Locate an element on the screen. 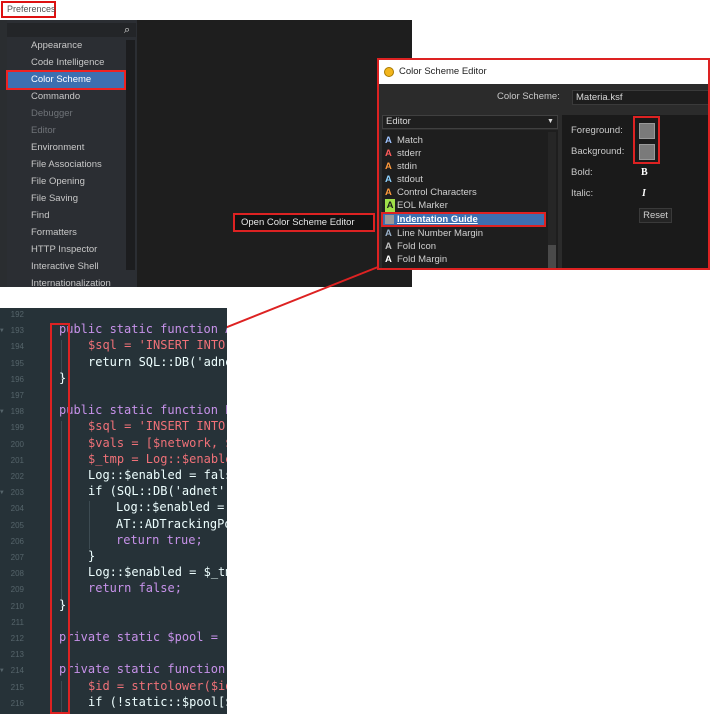 This screenshot has height=714, width=720. pref-item-editor: Editor is located at coordinates (43, 131).